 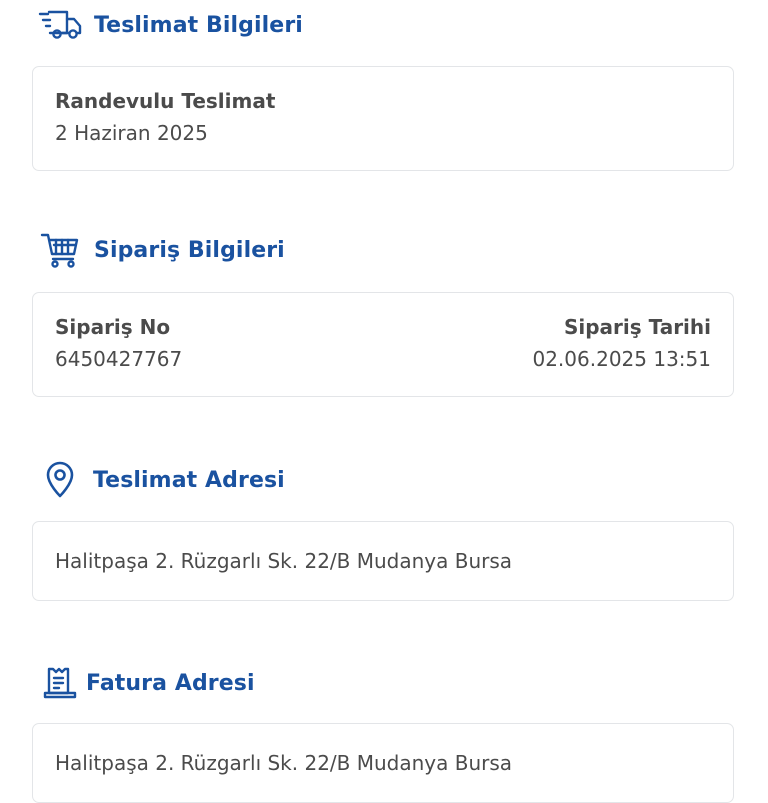 What do you see at coordinates (198, 25) in the screenshot?
I see `delivery-info-title: Teslimat Bilgileri` at bounding box center [198, 25].